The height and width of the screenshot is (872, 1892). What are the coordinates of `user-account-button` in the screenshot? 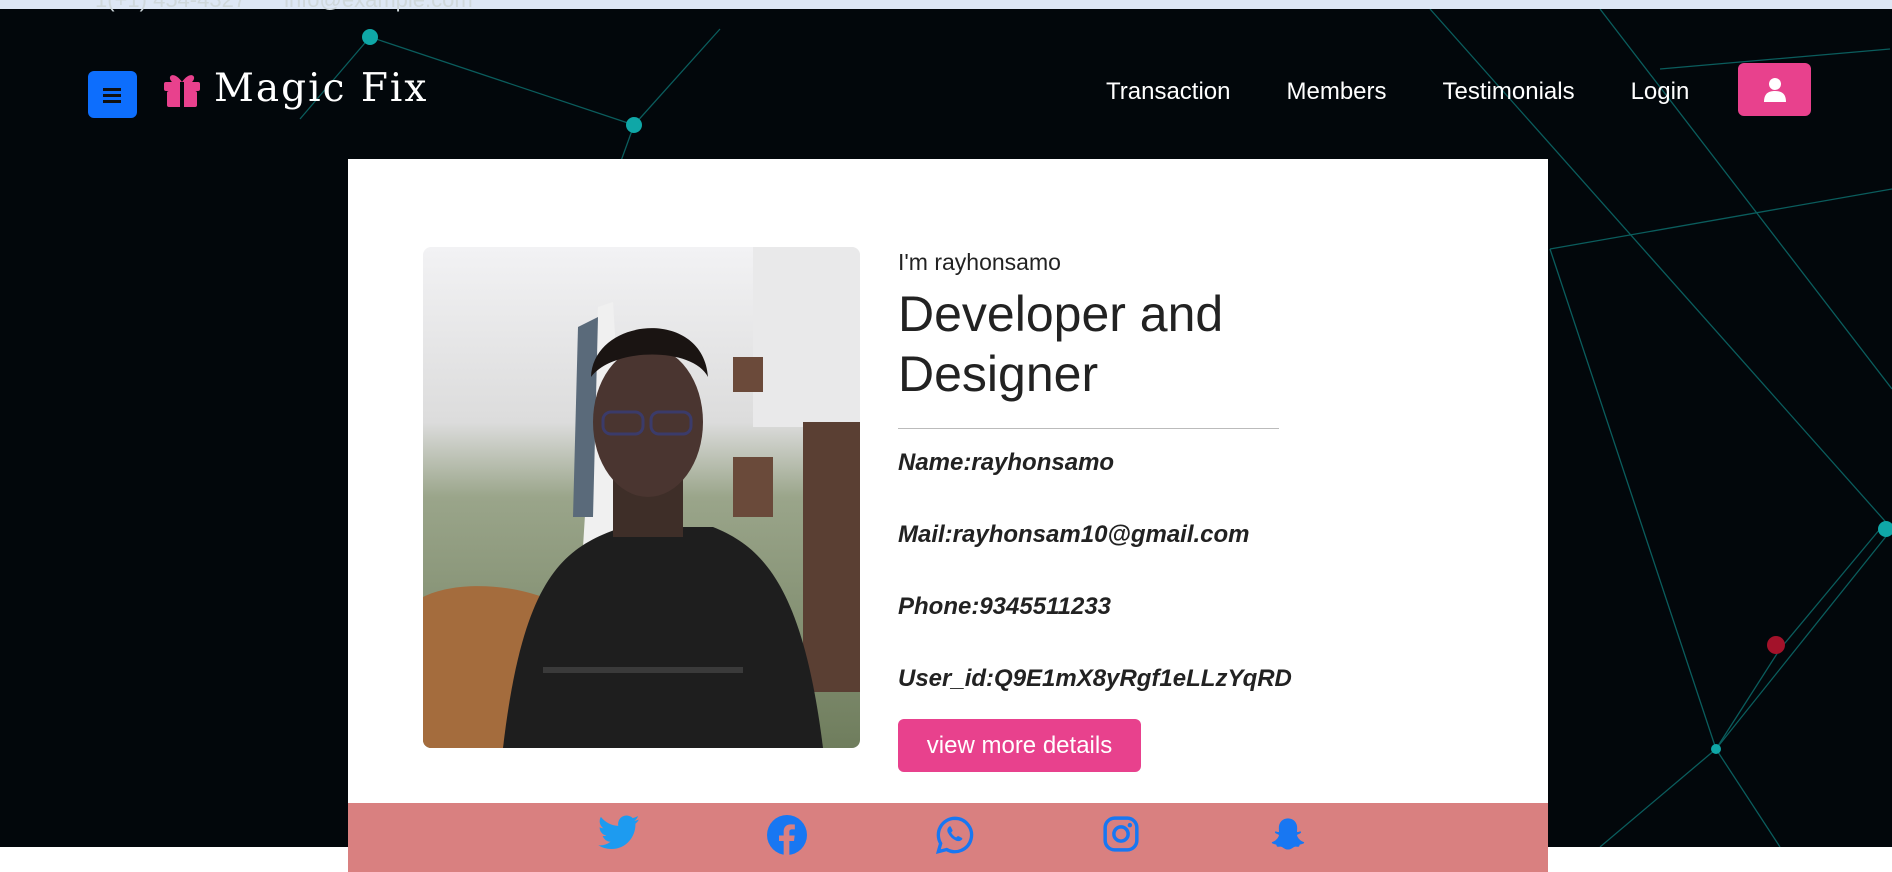 It's located at (1774, 89).